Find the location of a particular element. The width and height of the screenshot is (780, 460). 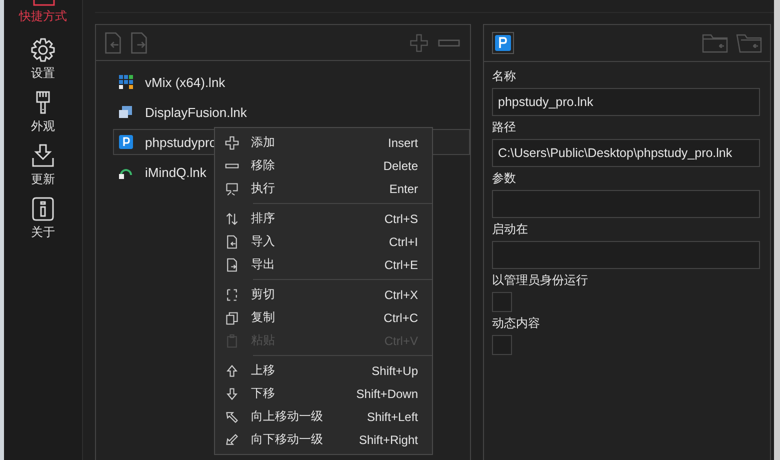

field-label: 参数 is located at coordinates (504, 178).